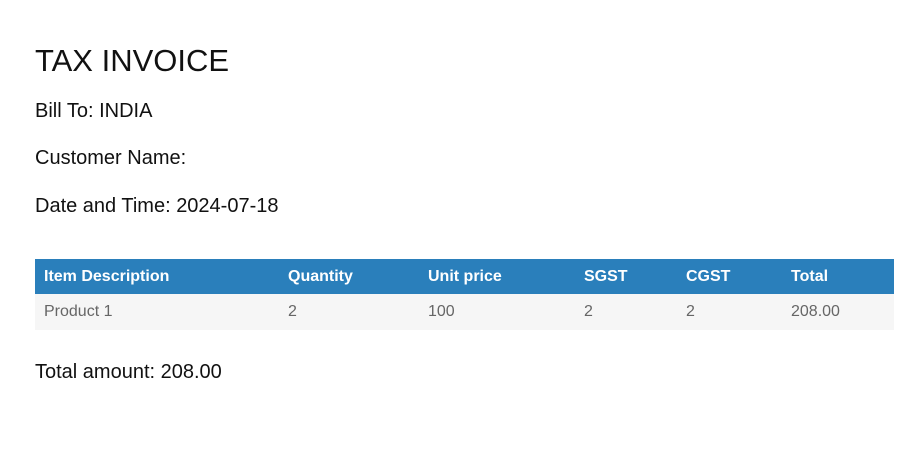  What do you see at coordinates (729, 312) in the screenshot?
I see `cell-cgst: 2` at bounding box center [729, 312].